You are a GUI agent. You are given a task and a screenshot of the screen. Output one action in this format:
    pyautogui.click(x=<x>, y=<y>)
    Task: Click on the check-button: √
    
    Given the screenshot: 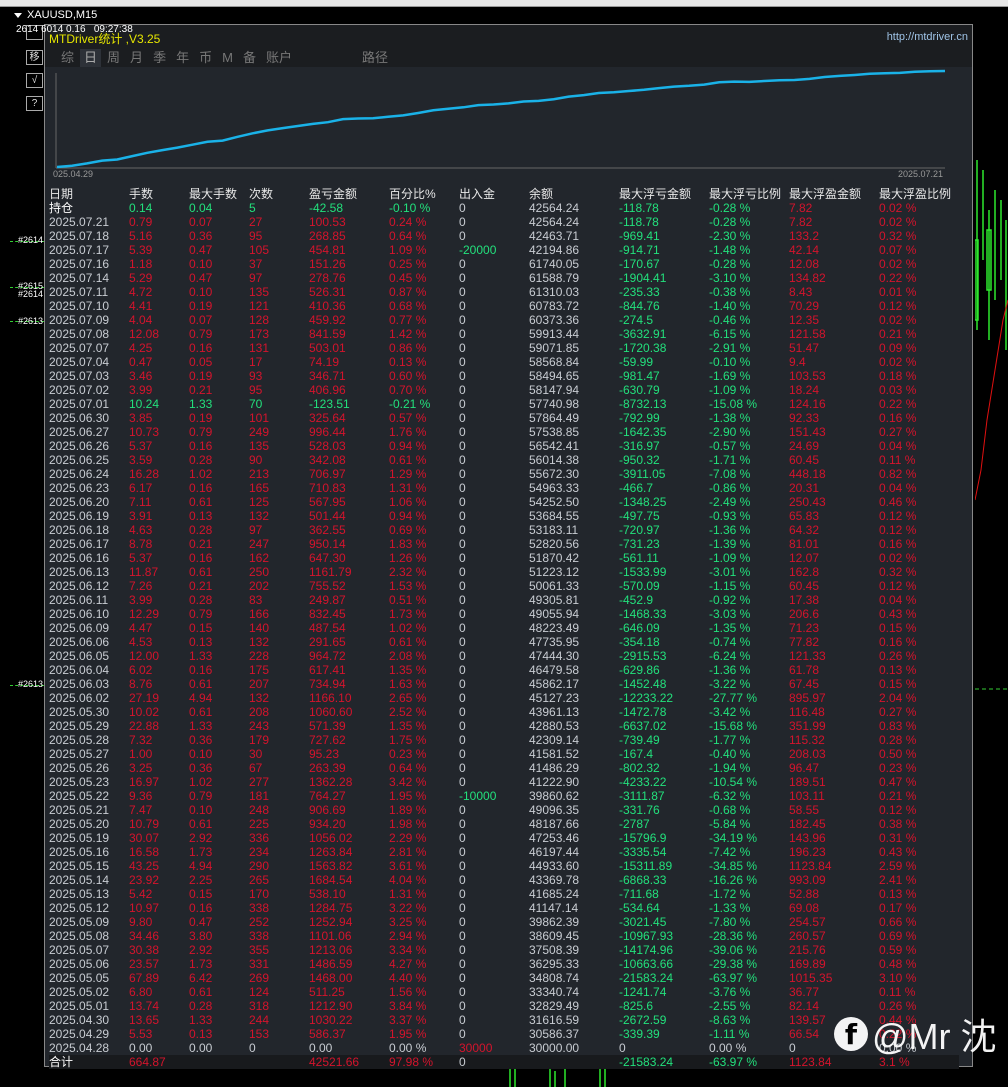 What is the action you would take?
    pyautogui.click(x=34, y=80)
    